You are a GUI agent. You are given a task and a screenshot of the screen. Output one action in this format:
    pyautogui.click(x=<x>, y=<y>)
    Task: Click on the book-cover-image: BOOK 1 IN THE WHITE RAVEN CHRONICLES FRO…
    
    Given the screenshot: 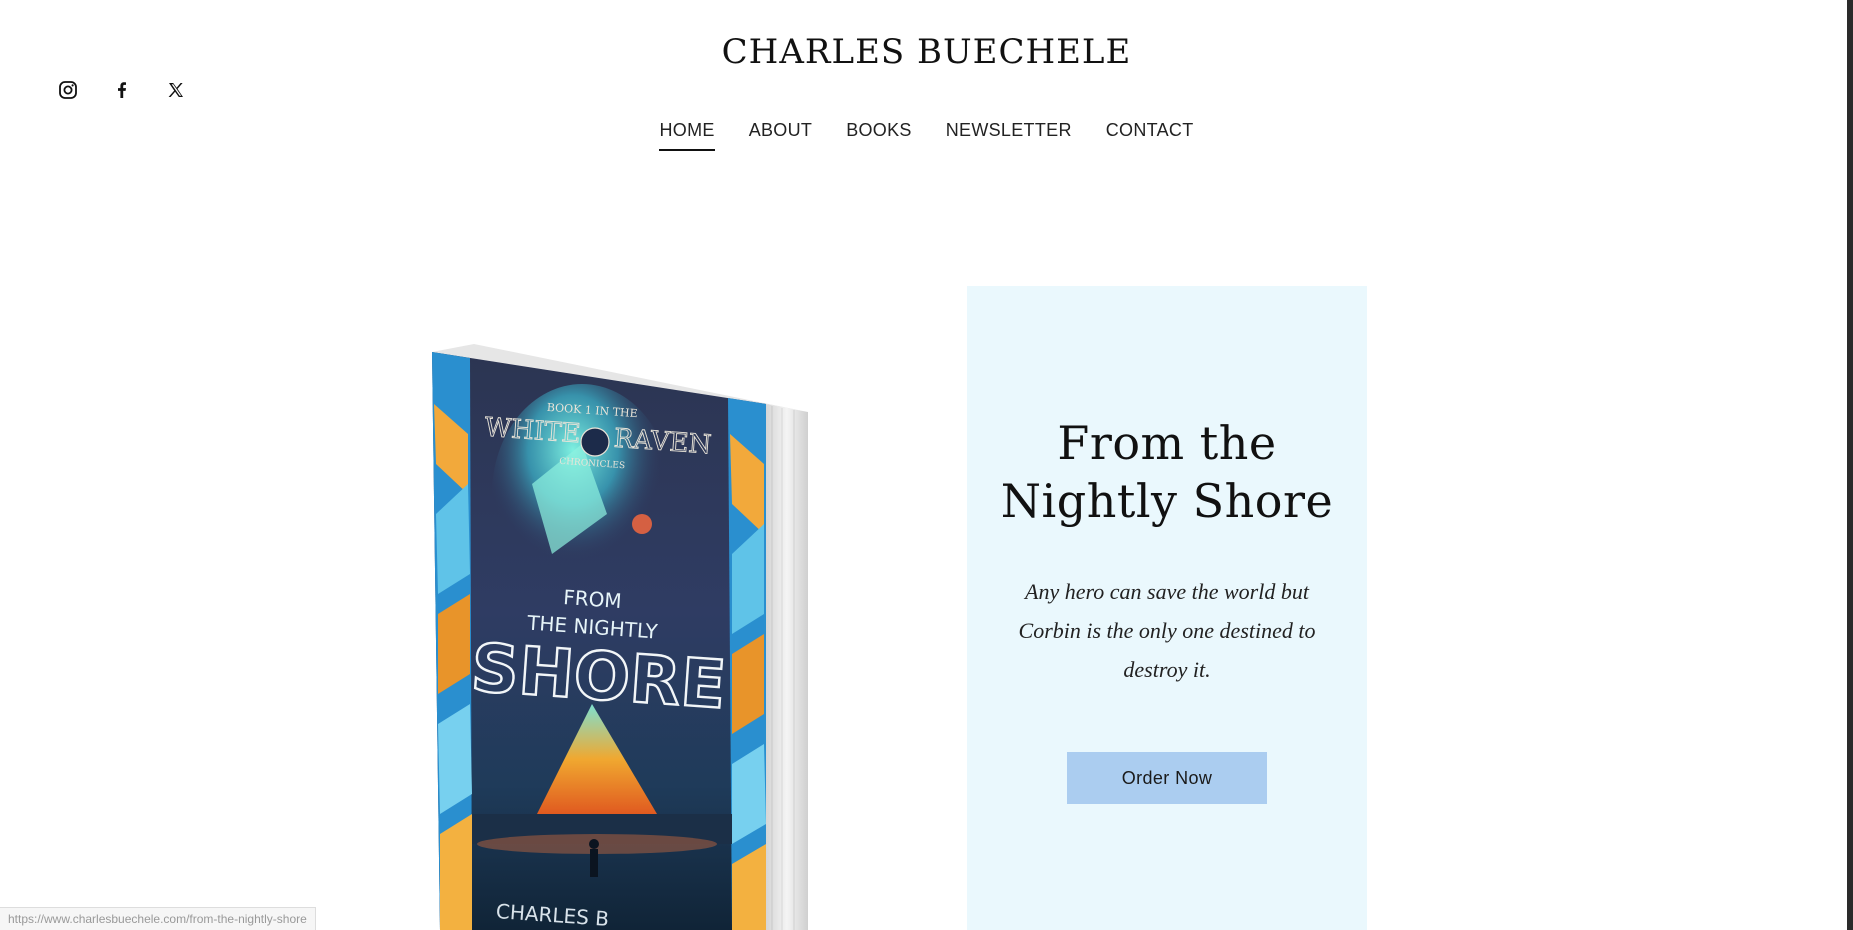 What is the action you would take?
    pyautogui.click(x=620, y=637)
    